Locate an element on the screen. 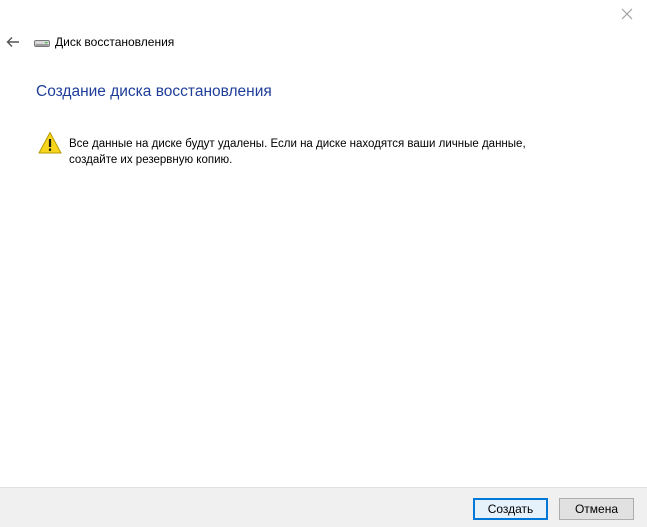 The image size is (647, 527). warning-line-2: создайте их резервную копию. is located at coordinates (151, 160).